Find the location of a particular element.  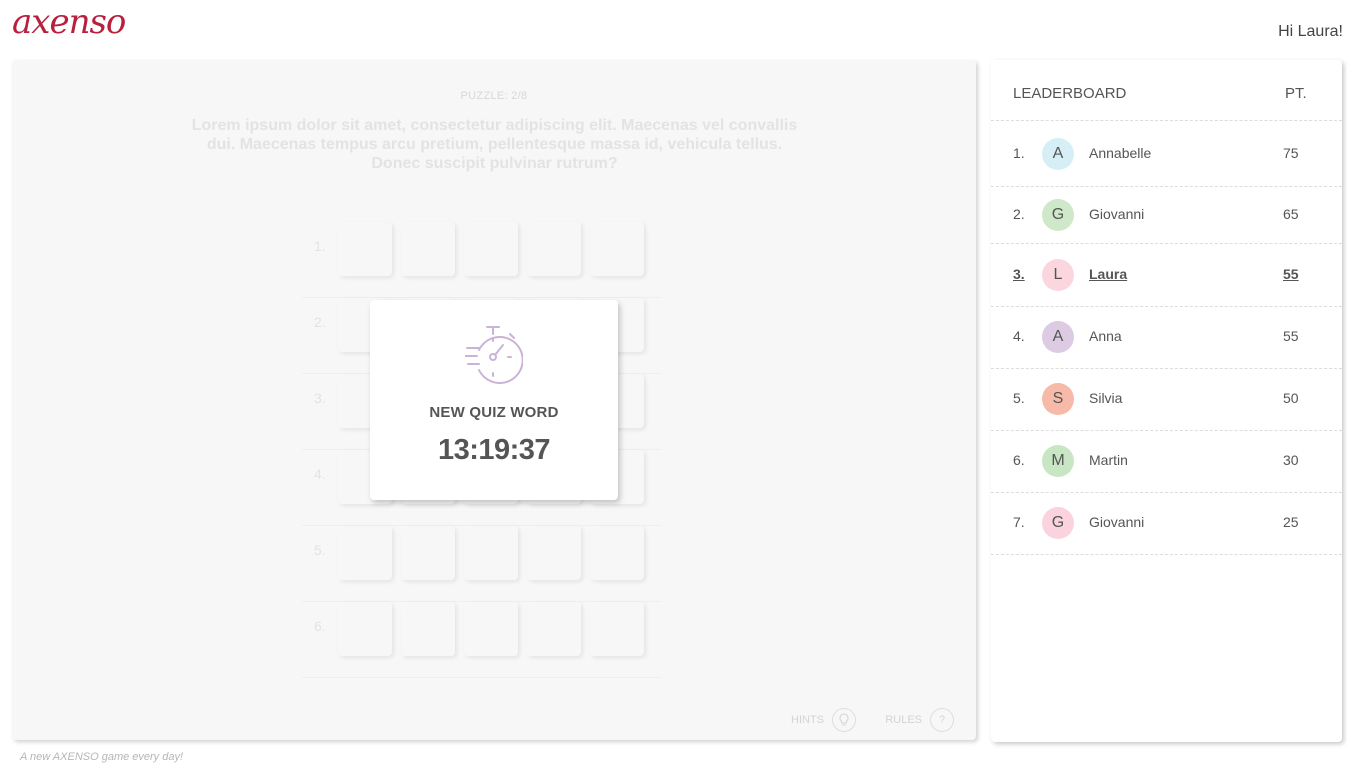

player-name: Annabelle is located at coordinates (1120, 152).